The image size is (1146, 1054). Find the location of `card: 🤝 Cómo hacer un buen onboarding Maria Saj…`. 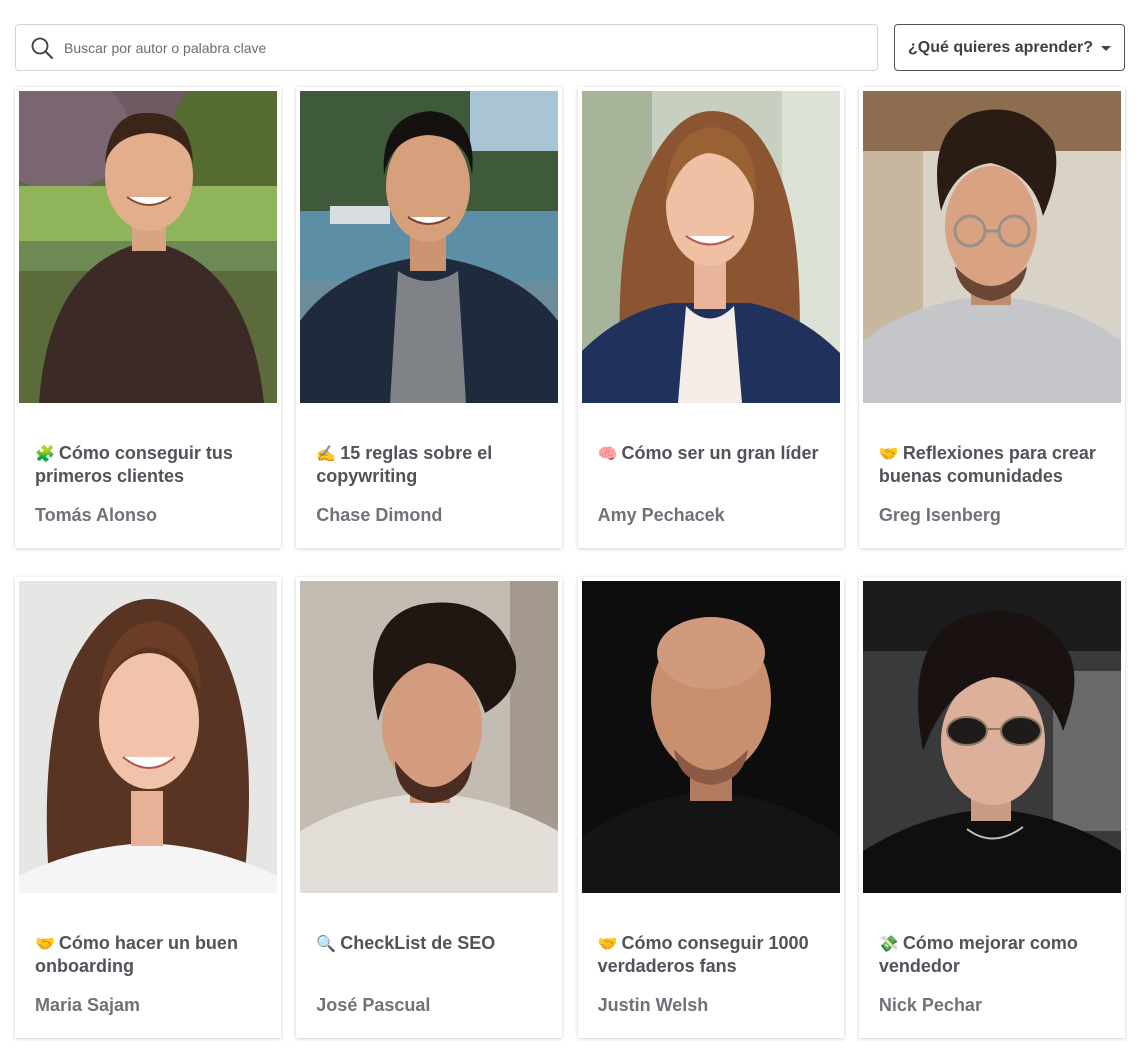

card: 🤝 Cómo hacer un buen onboarding Maria Saj… is located at coordinates (148, 807).